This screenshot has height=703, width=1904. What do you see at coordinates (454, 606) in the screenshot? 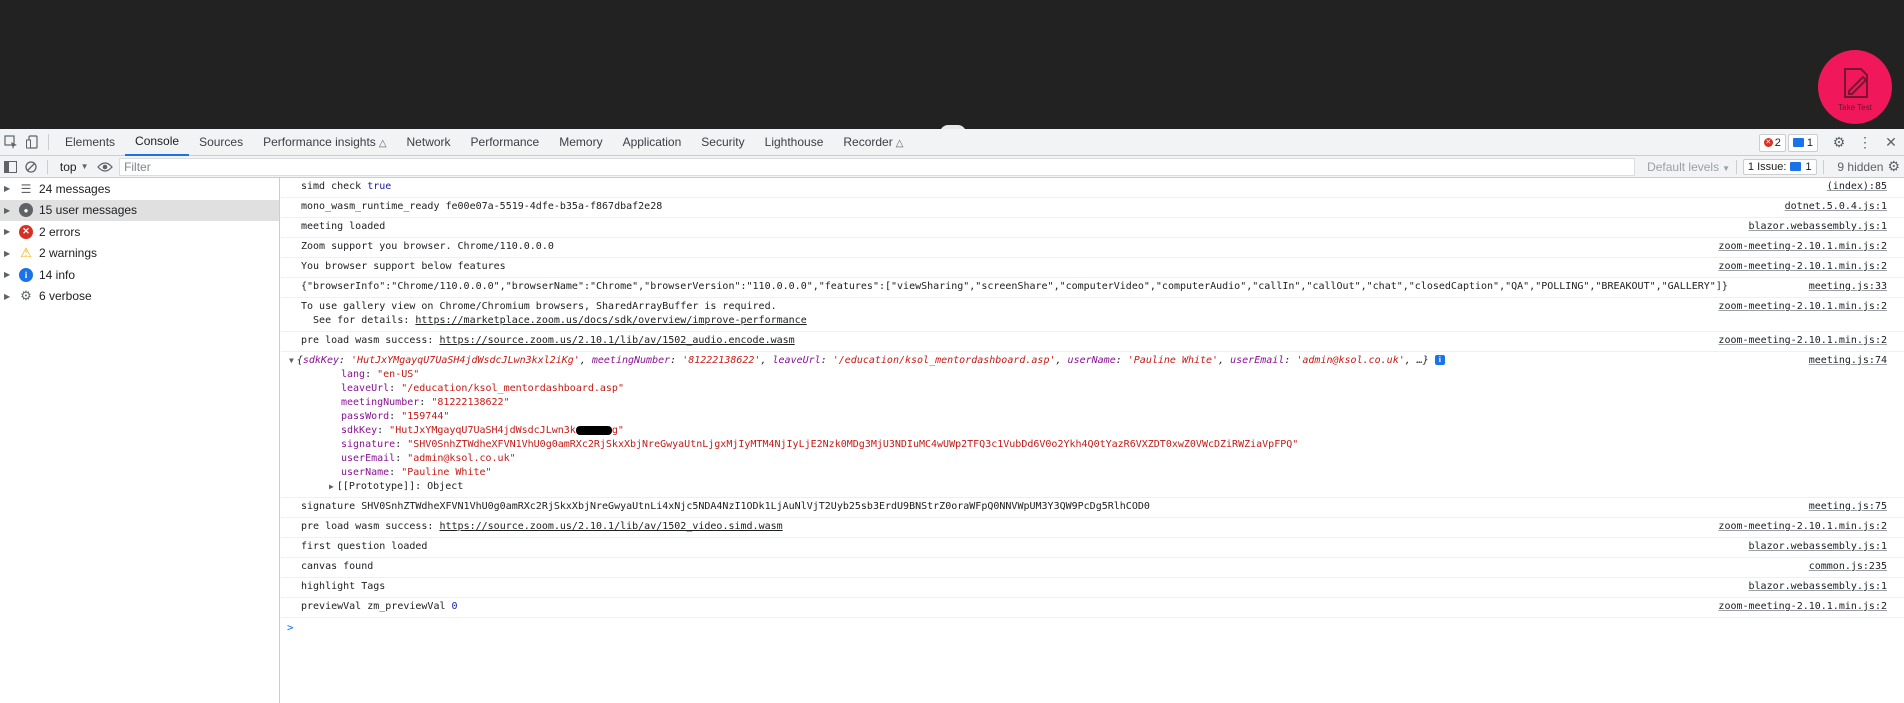
I see `message-value: 0` at bounding box center [454, 606].